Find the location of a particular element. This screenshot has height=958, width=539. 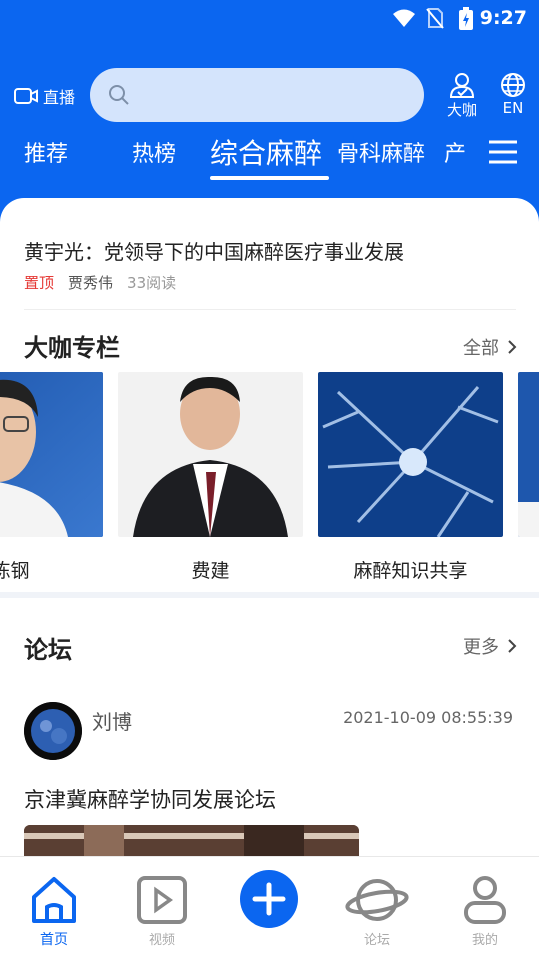

no-sim-icon is located at coordinates (435, 18).